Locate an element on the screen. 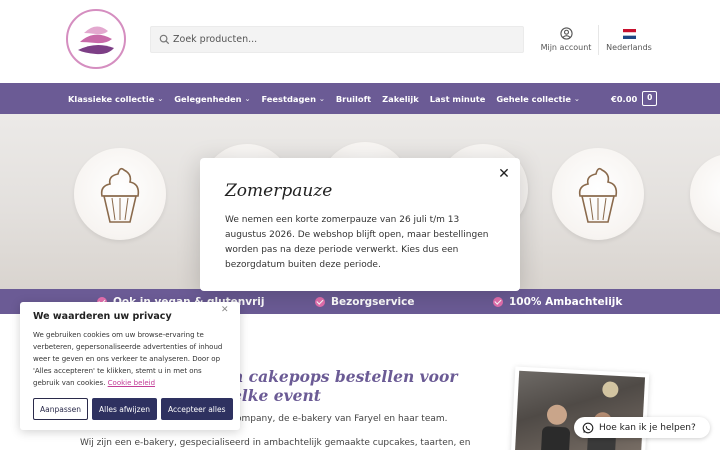  team-photo-image is located at coordinates (580, 410).